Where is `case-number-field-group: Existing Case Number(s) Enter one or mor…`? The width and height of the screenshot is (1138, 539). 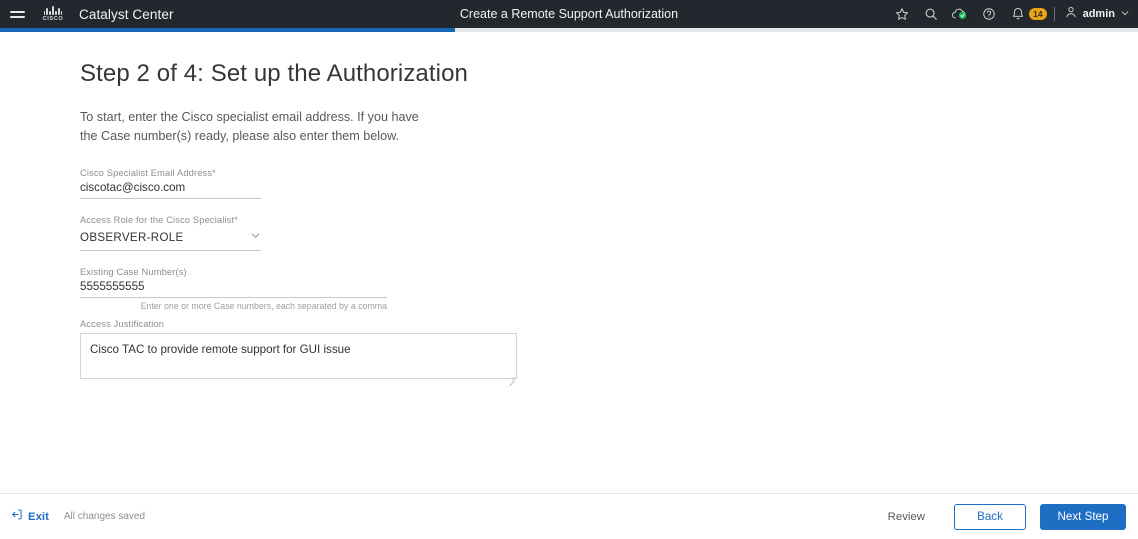
case-number-field-group: Existing Case Number(s) Enter one or mor… is located at coordinates (609, 289).